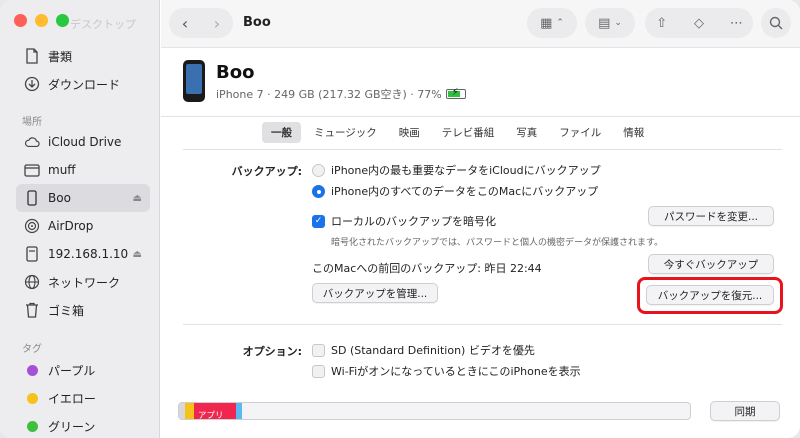 The width and height of the screenshot is (800, 438). I want to click on option-label: ローカルのバックアップを暗号化, so click(413, 221).